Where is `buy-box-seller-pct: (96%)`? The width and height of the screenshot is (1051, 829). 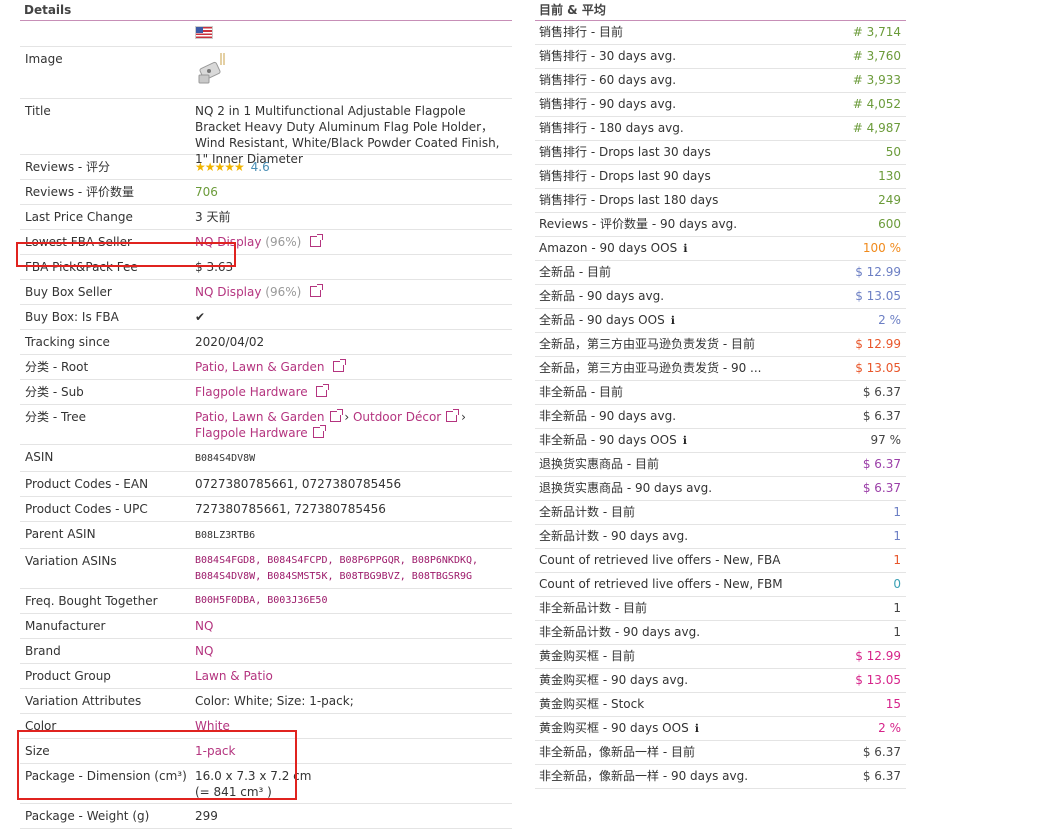 buy-box-seller-pct: (96%) is located at coordinates (283, 292).